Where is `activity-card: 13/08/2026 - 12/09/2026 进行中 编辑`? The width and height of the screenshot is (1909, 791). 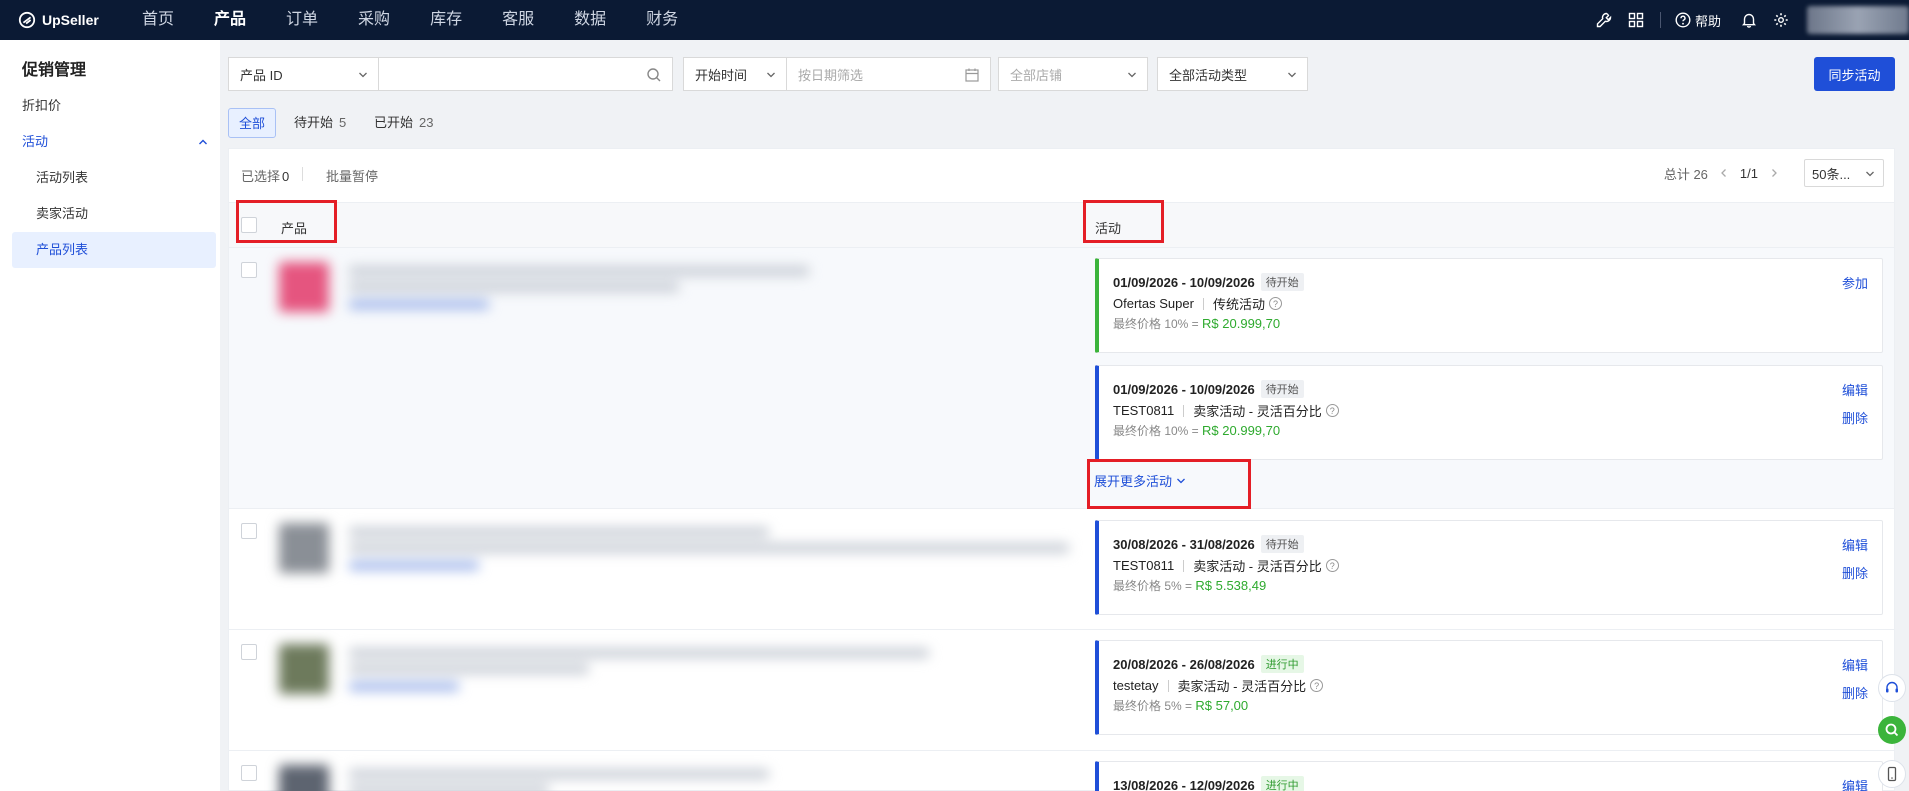 activity-card: 13/08/2026 - 12/09/2026 进行中 编辑 is located at coordinates (1489, 776).